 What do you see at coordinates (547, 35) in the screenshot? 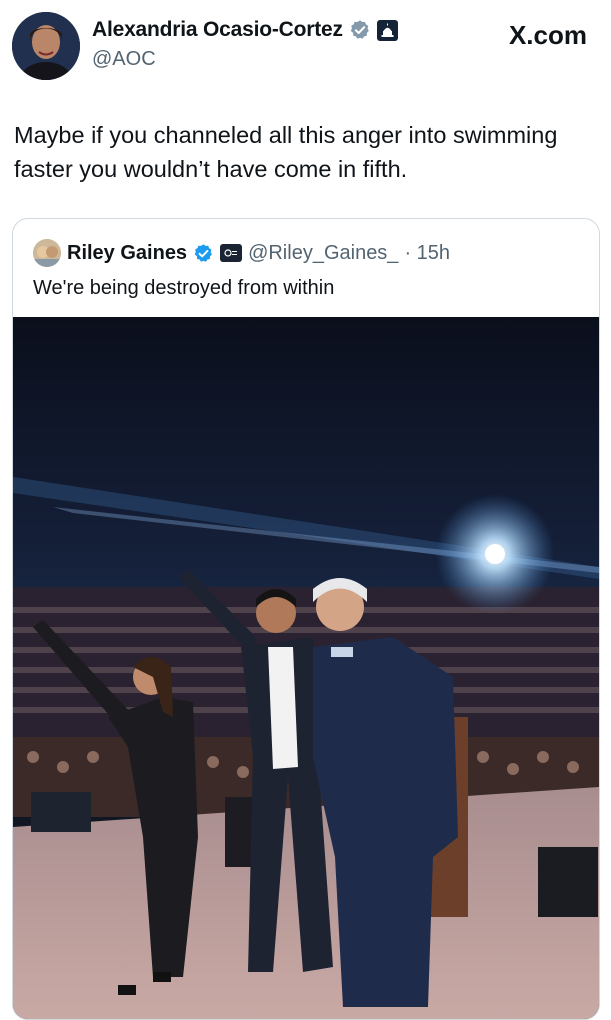
I see `site-label: X.com` at bounding box center [547, 35].